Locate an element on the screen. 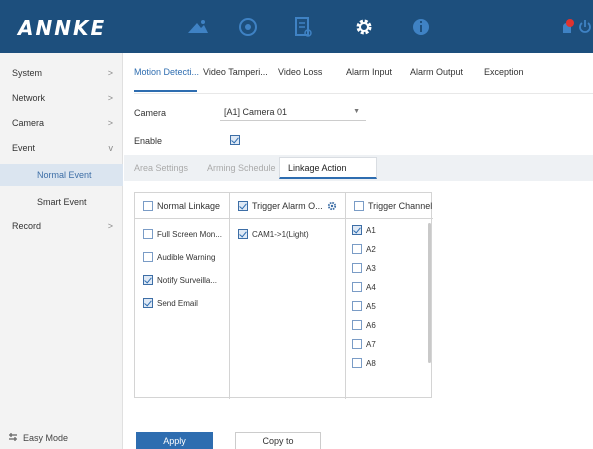 The width and height of the screenshot is (593, 449). sidebar-item-normal-event: Normal Event is located at coordinates (61, 175).